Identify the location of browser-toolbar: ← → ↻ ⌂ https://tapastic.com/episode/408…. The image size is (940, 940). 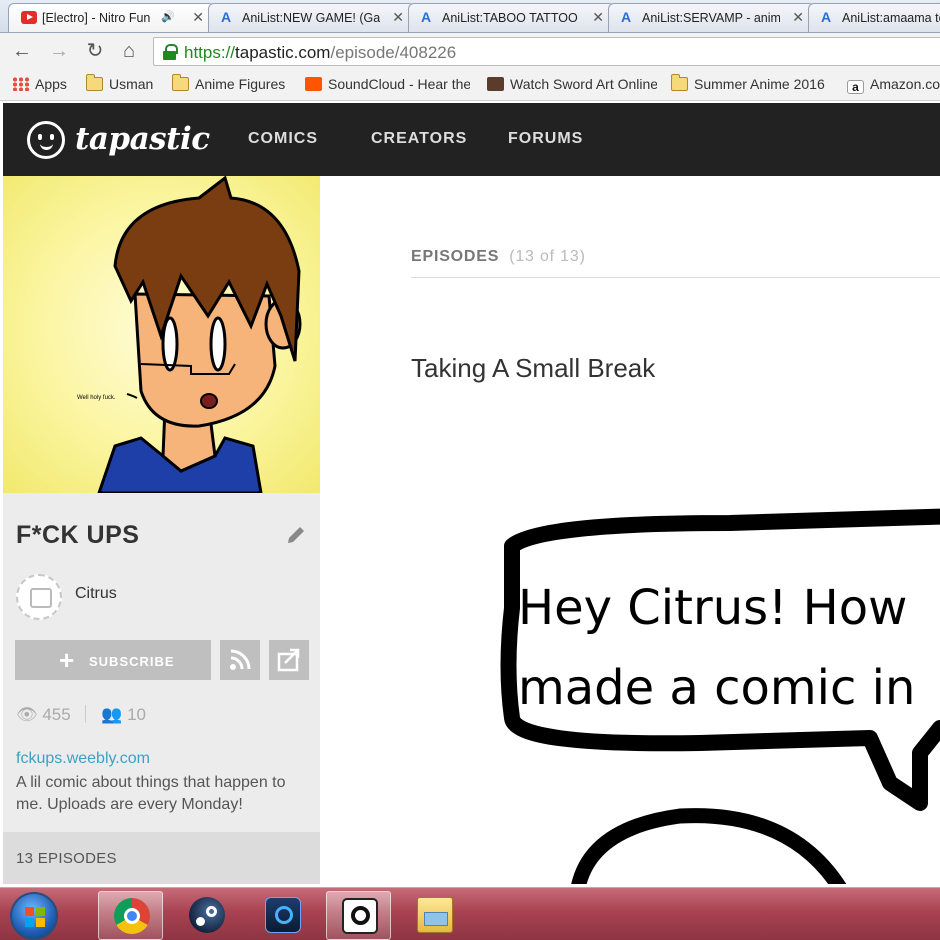
(470, 51).